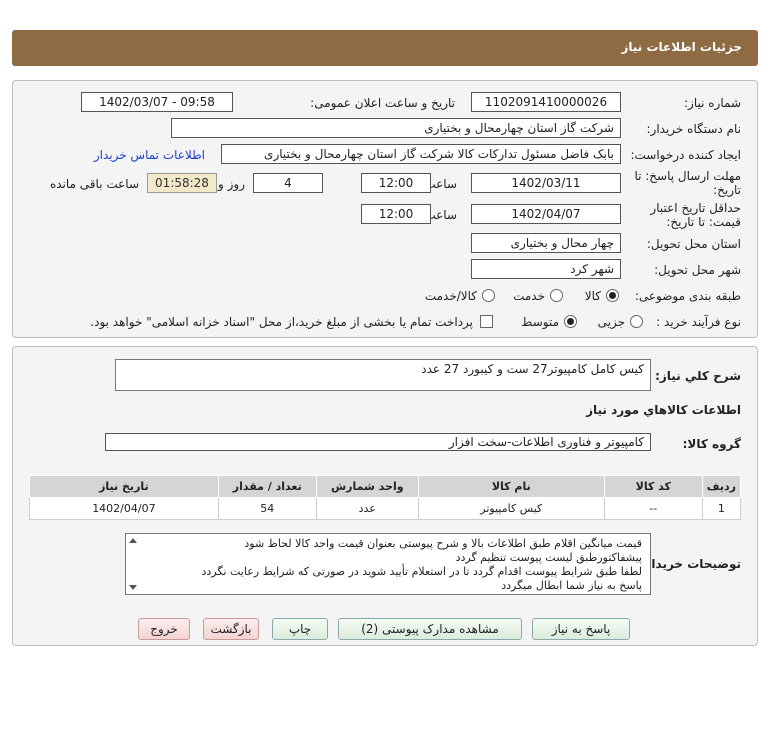 Image resolution: width=770 pixels, height=745 pixels. Describe the element at coordinates (546, 214) in the screenshot. I see `validity-date-field: 1402/04/07` at that location.